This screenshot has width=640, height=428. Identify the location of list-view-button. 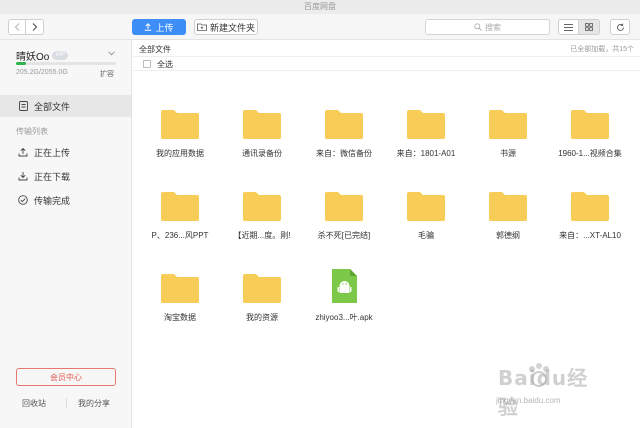
(568, 27).